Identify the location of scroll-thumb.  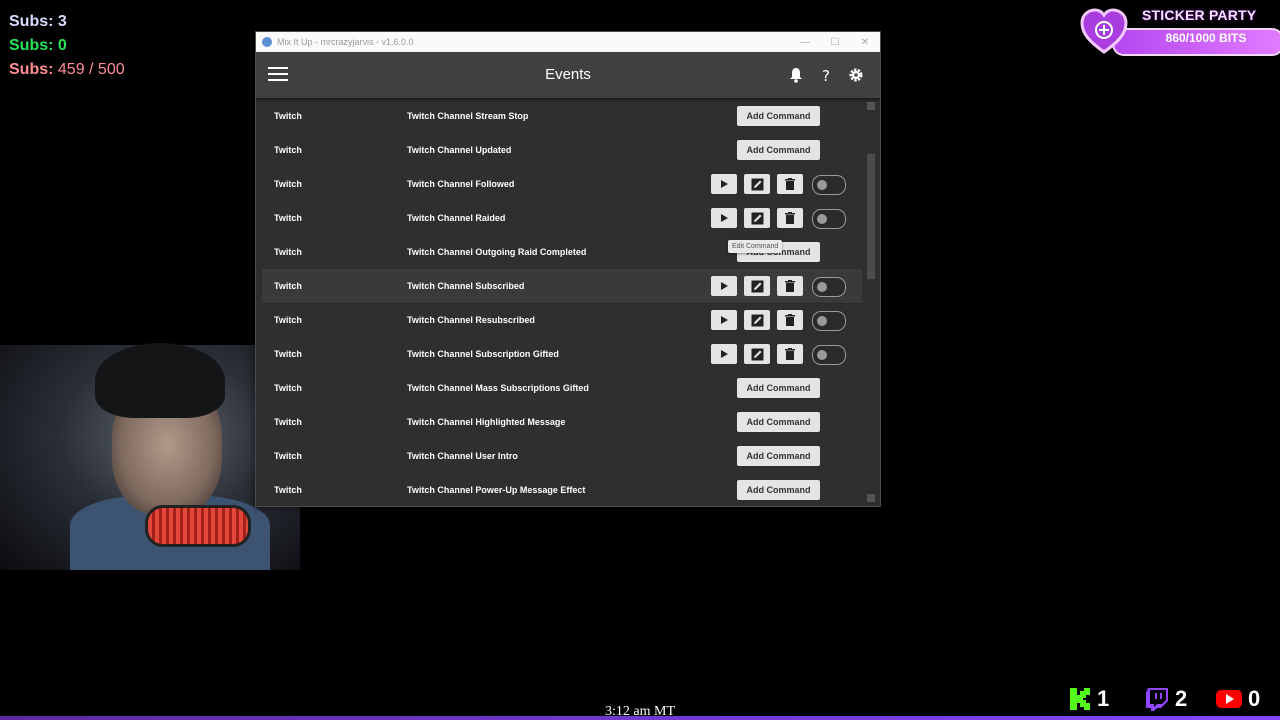
(871, 216).